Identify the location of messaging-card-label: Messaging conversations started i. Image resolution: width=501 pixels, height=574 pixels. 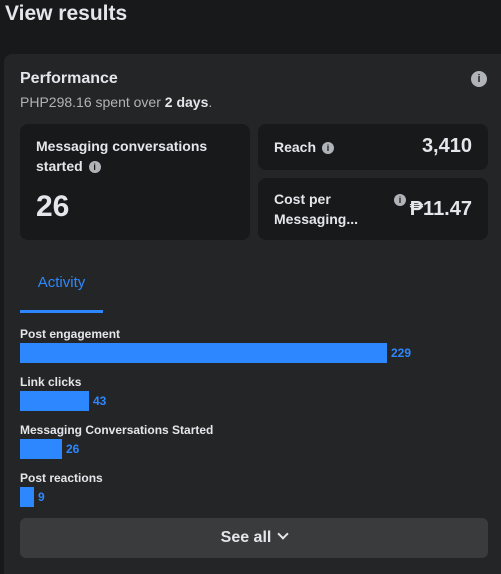
(136, 156).